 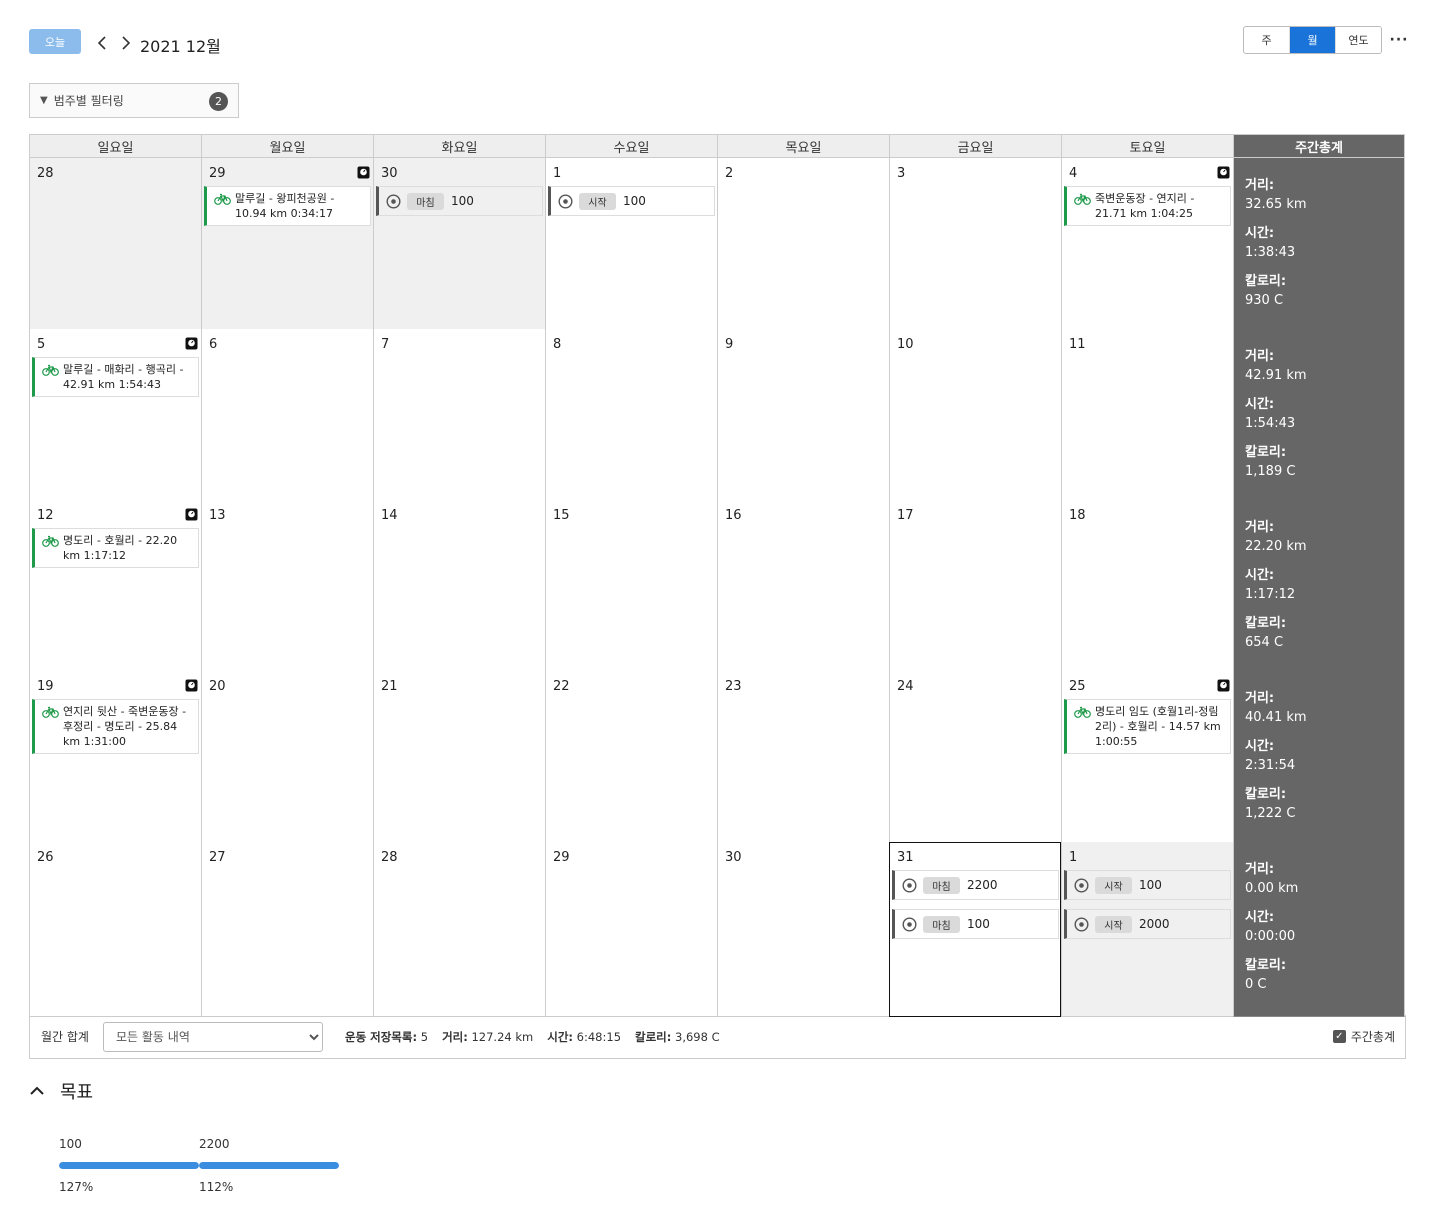 What do you see at coordinates (1260, 356) in the screenshot?
I see `weekly-distance-label: 거리:` at bounding box center [1260, 356].